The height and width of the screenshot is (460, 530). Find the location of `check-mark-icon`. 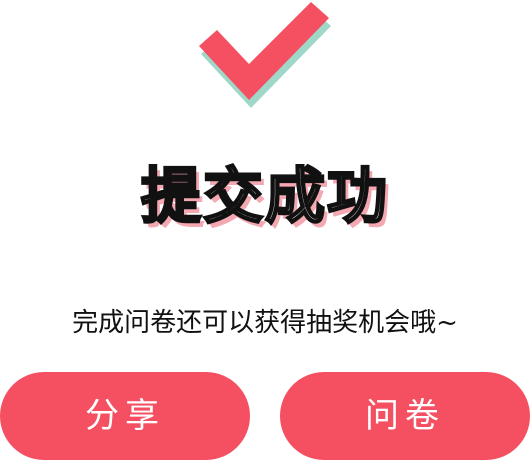

check-mark-icon is located at coordinates (265, 58).